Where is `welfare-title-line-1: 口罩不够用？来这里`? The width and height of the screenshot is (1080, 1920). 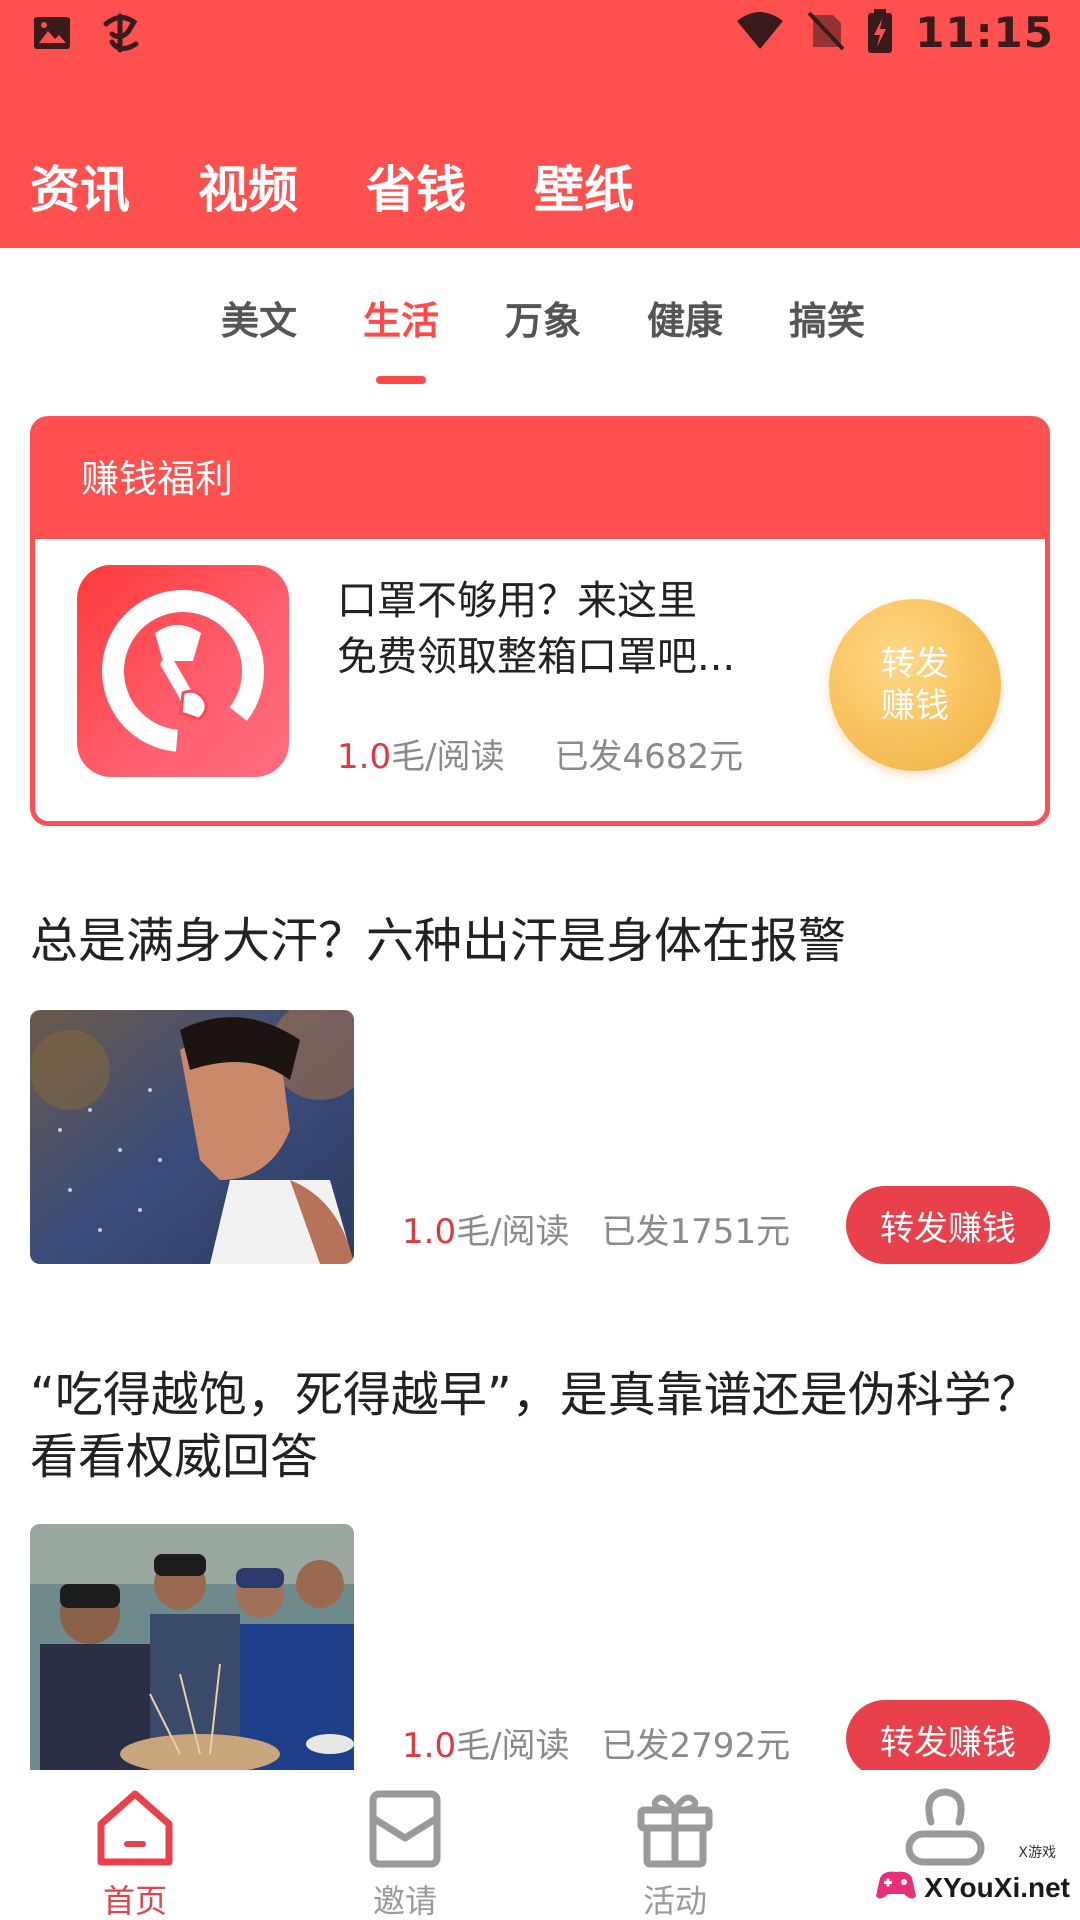 welfare-title-line-1: 口罩不够用？来这里 is located at coordinates (517, 601).